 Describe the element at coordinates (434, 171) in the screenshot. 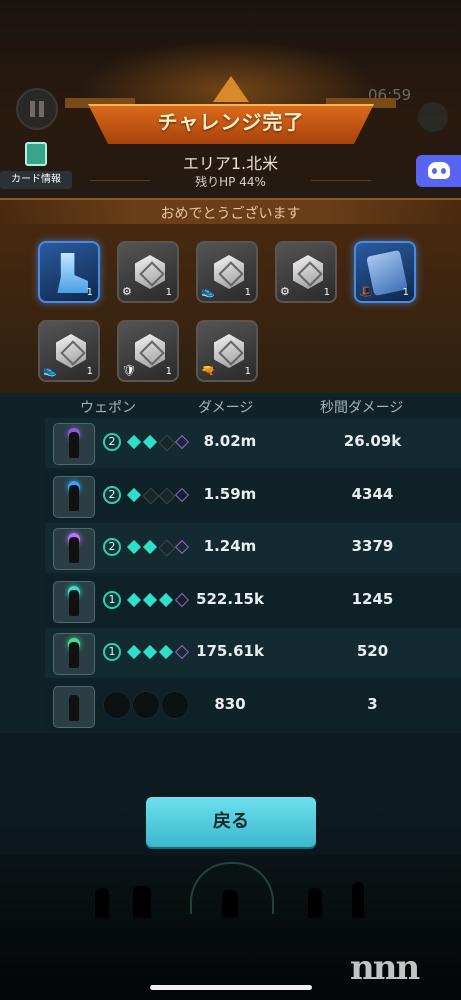

I see `discord-eye-left` at that location.